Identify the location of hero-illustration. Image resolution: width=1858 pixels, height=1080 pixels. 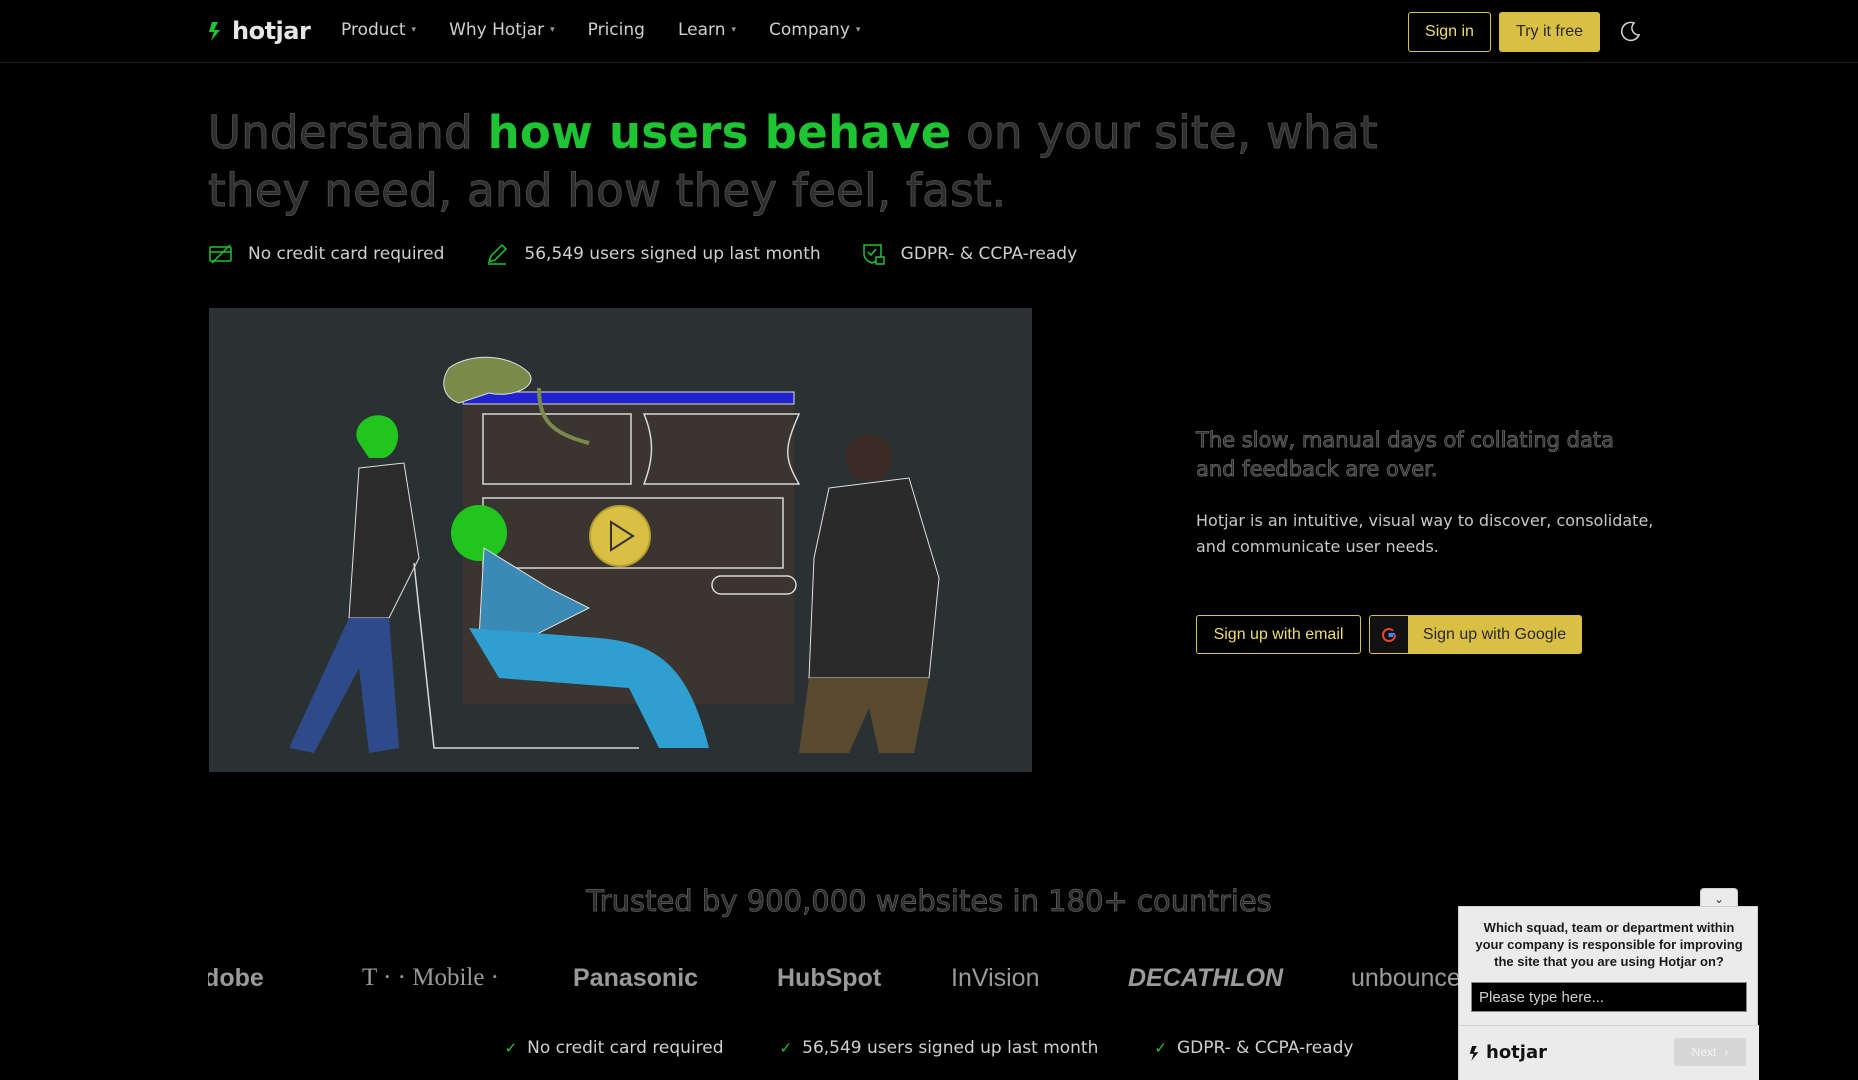
(614, 554).